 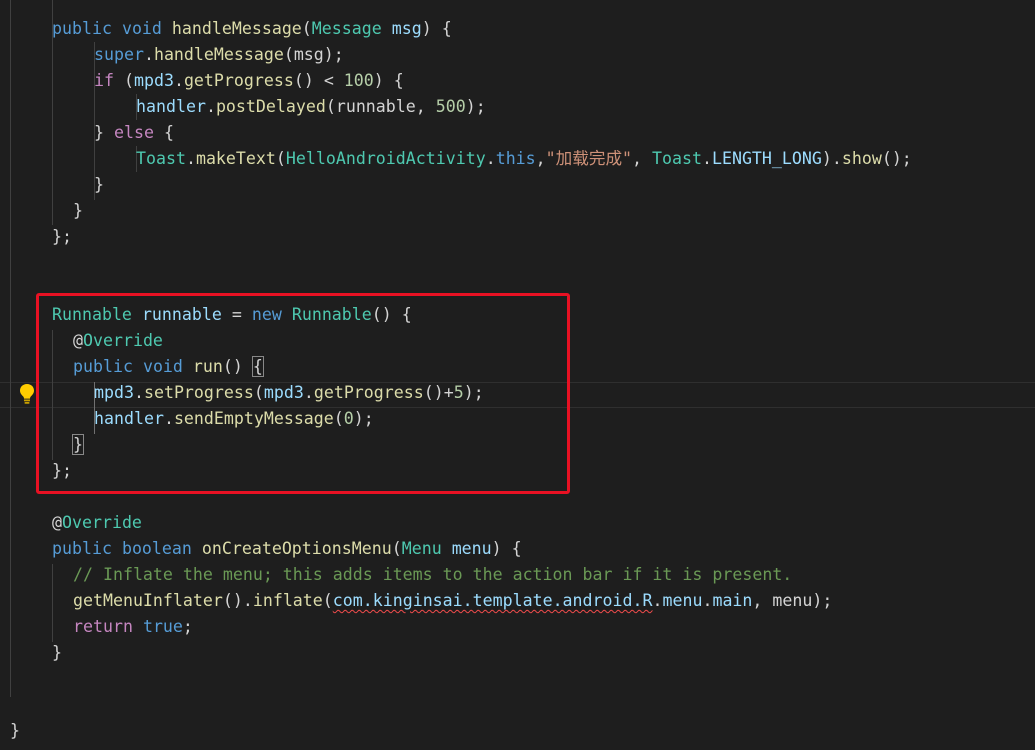 What do you see at coordinates (27, 394) in the screenshot?
I see `lightbulb-icon` at bounding box center [27, 394].